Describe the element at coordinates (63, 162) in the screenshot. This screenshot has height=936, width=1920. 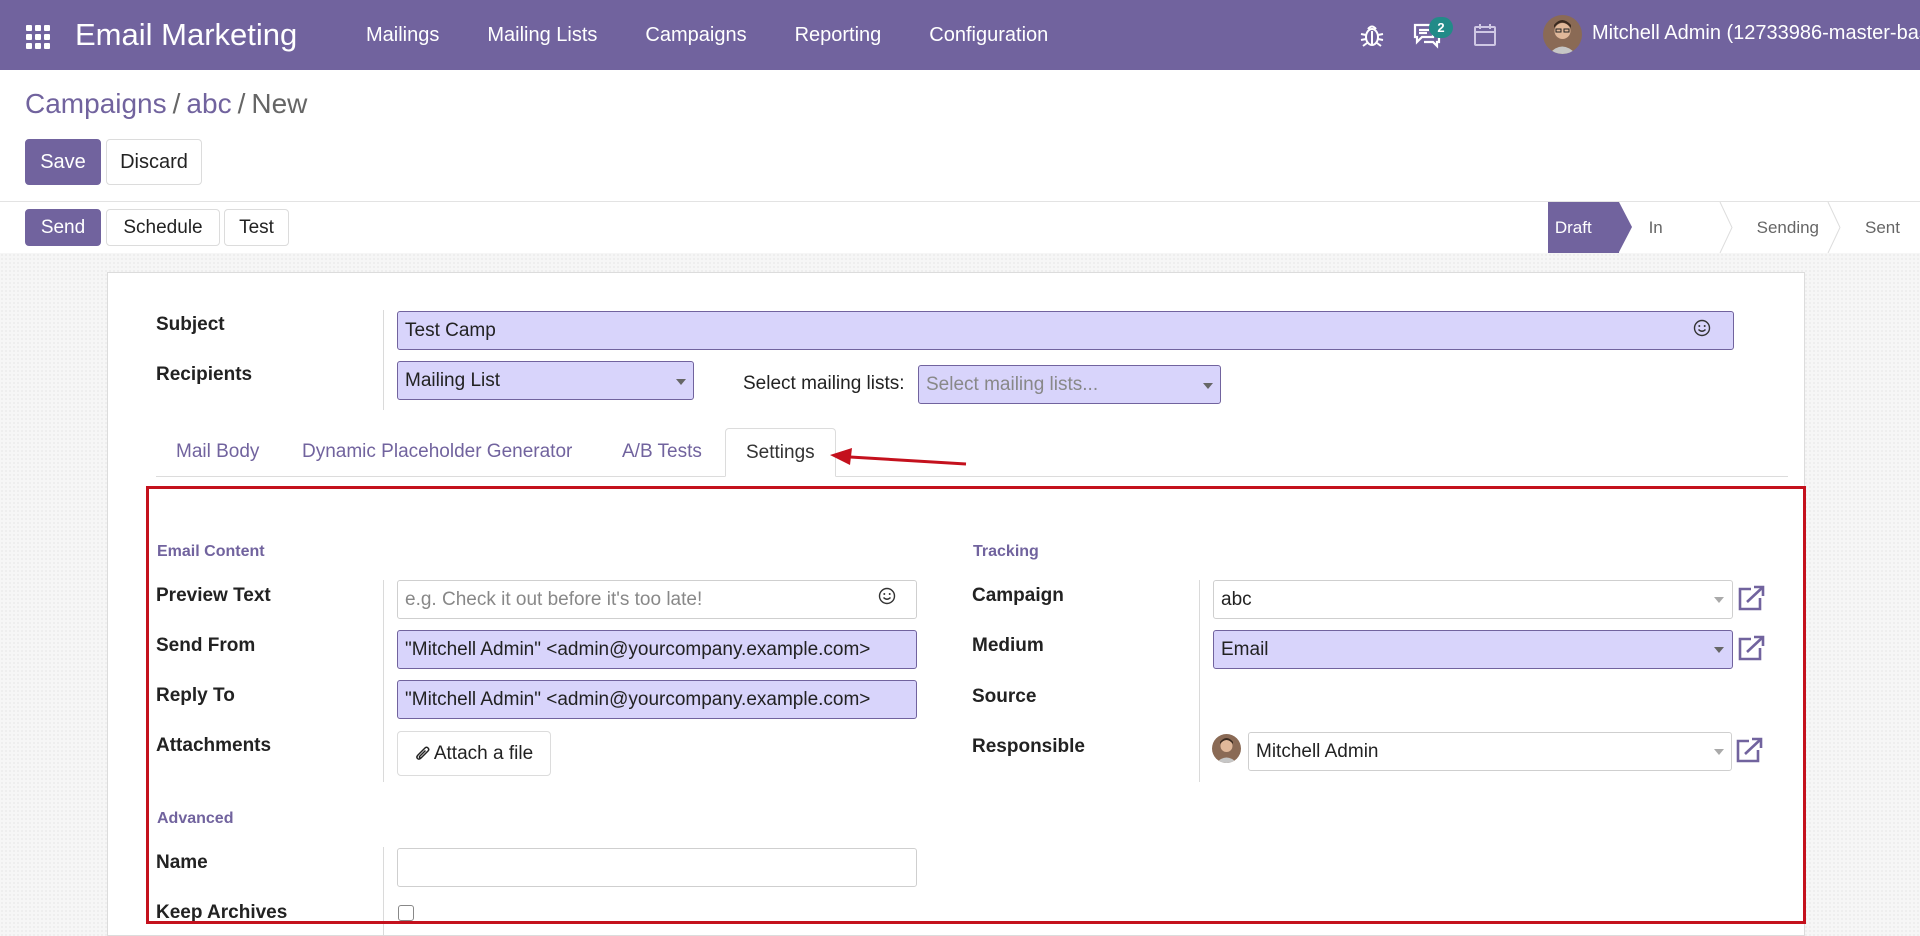
I see `save-button: Save` at that location.